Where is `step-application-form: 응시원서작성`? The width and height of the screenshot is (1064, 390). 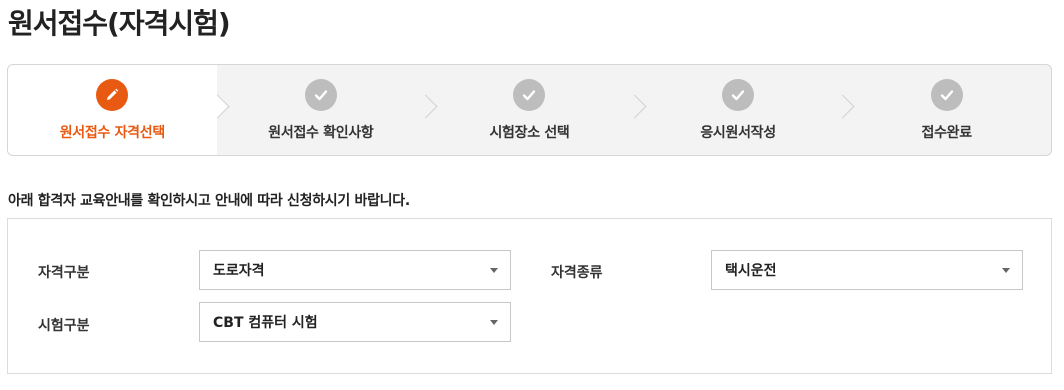
step-application-form: 응시원서작성 is located at coordinates (738, 110).